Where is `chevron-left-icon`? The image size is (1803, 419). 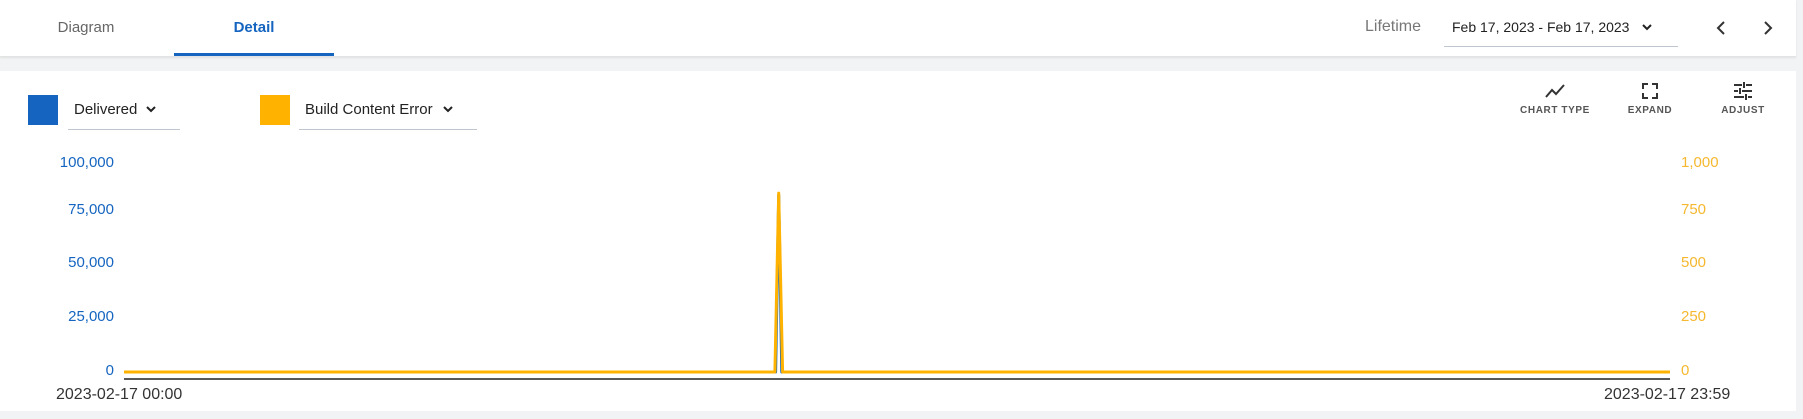 chevron-left-icon is located at coordinates (1720, 28).